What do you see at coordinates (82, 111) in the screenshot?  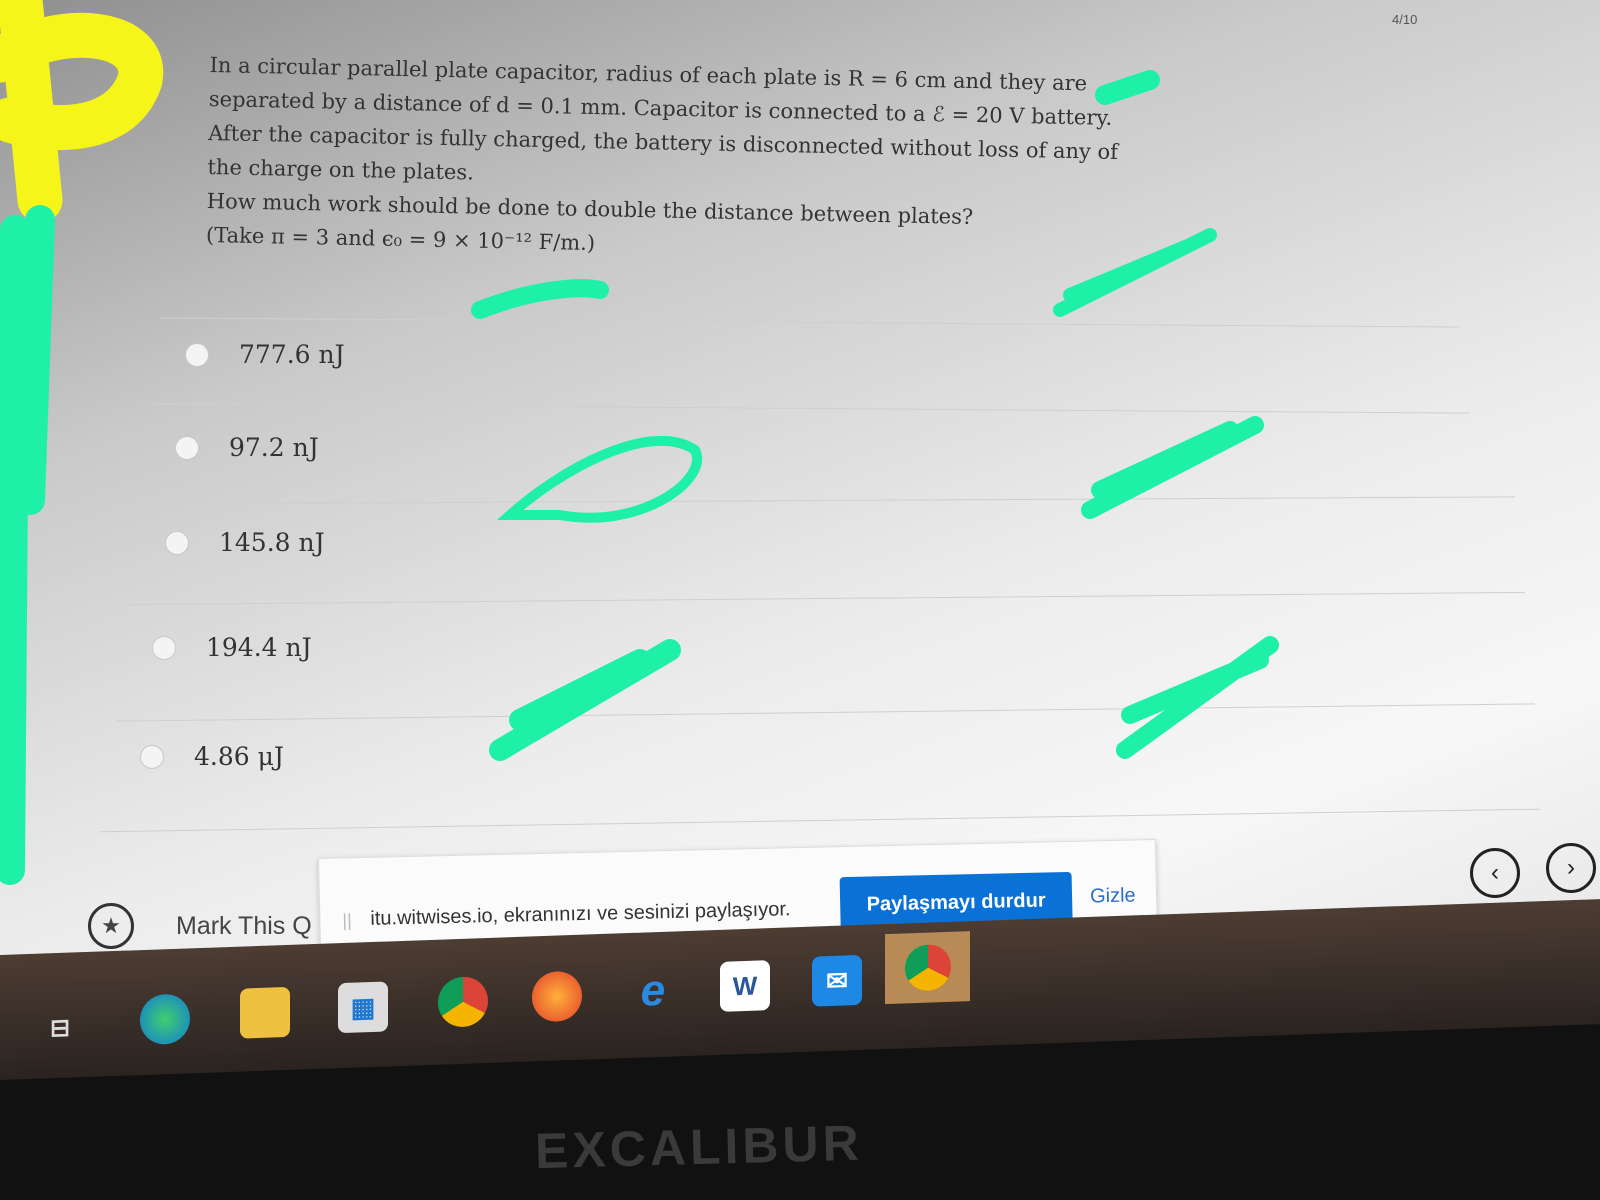 I see `yellow-scribble` at bounding box center [82, 111].